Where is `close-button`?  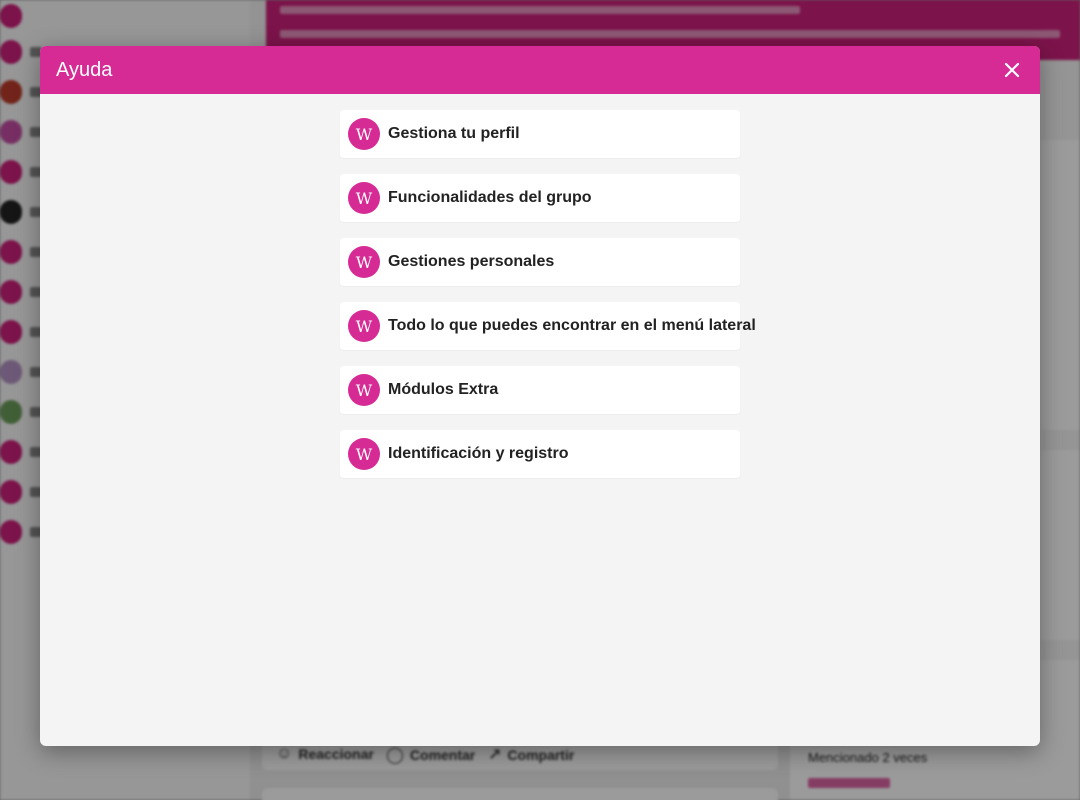
close-button is located at coordinates (1012, 70).